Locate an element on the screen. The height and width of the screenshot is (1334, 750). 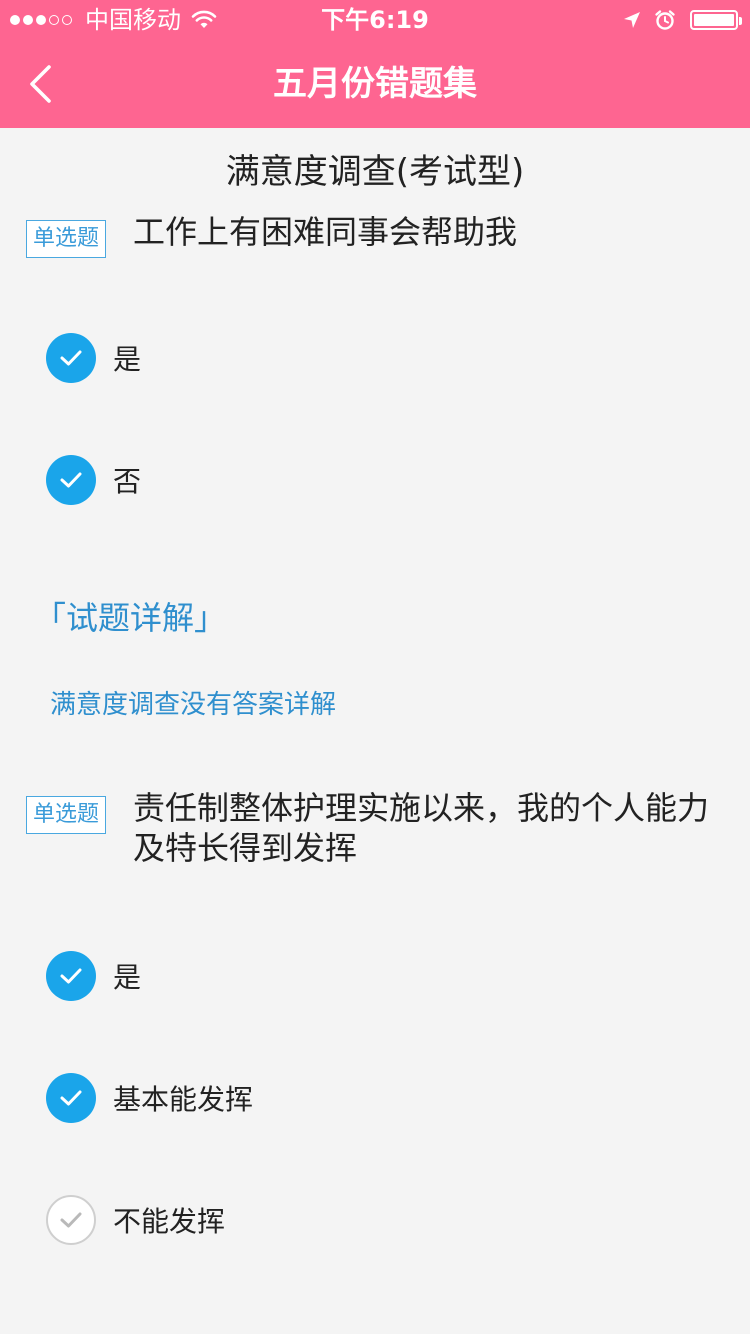
location-arrow-icon is located at coordinates (632, 20).